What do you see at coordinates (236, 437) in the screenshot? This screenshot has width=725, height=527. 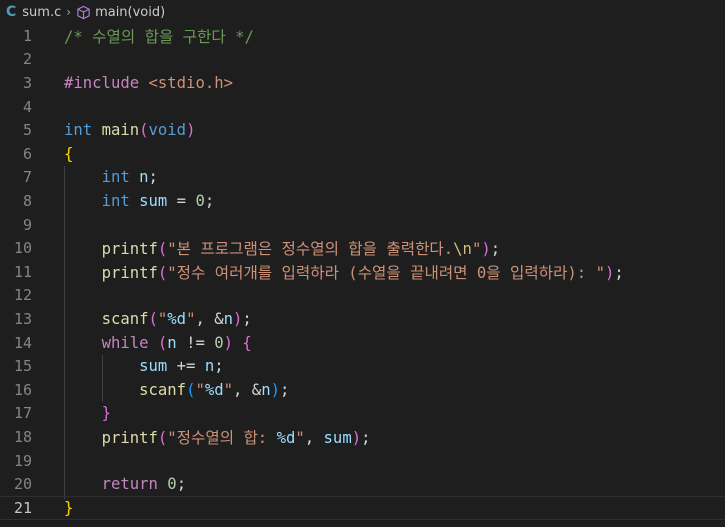 I see `code-text: printf("정수열의 합: %d", sum);` at bounding box center [236, 437].